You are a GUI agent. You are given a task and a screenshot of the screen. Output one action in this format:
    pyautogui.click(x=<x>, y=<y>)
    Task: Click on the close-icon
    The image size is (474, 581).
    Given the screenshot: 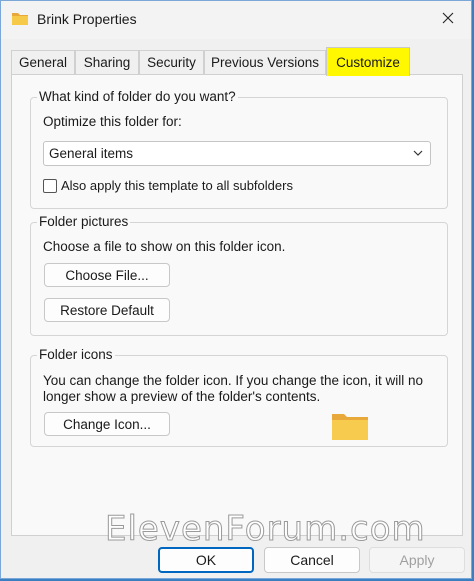 What is the action you would take?
    pyautogui.click(x=448, y=19)
    